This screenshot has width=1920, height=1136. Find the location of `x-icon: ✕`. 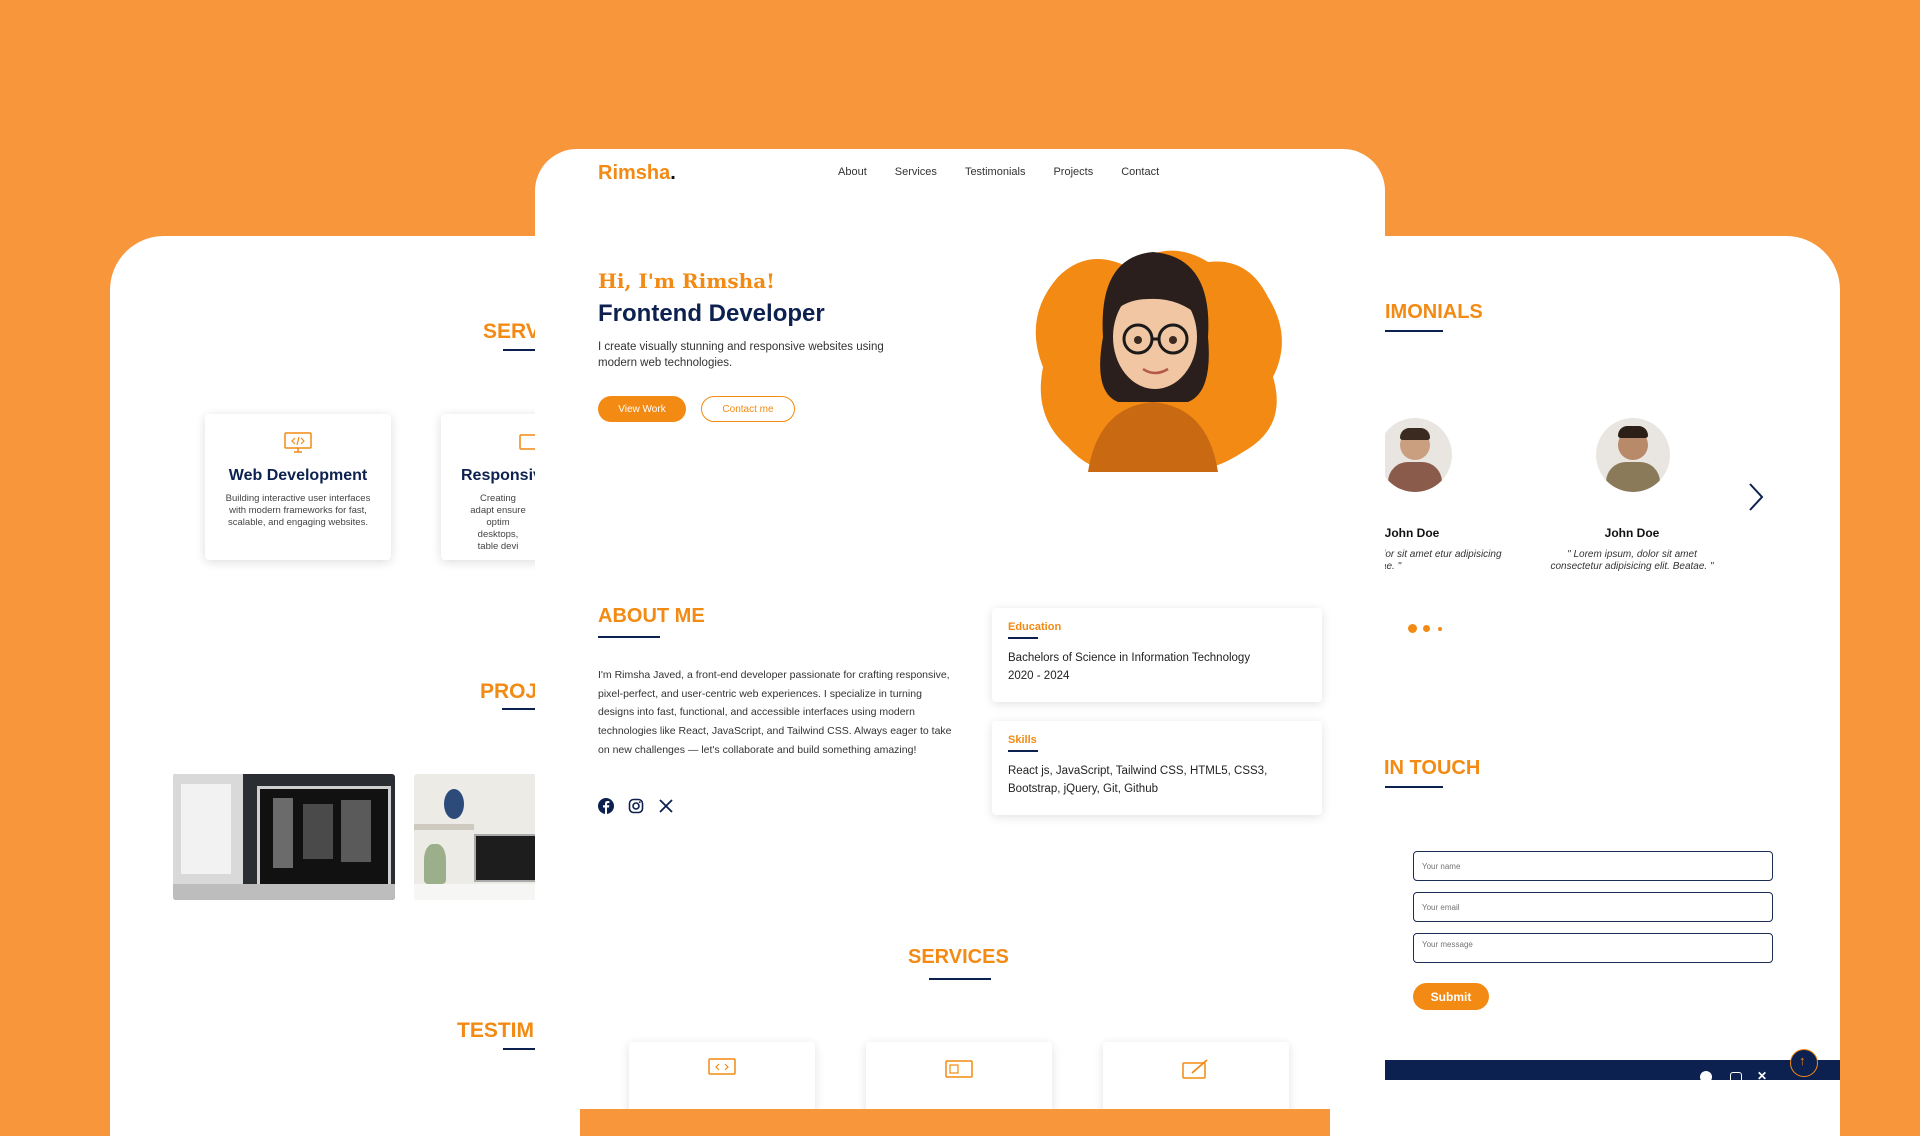

x-icon: ✕ is located at coordinates (1762, 1076).